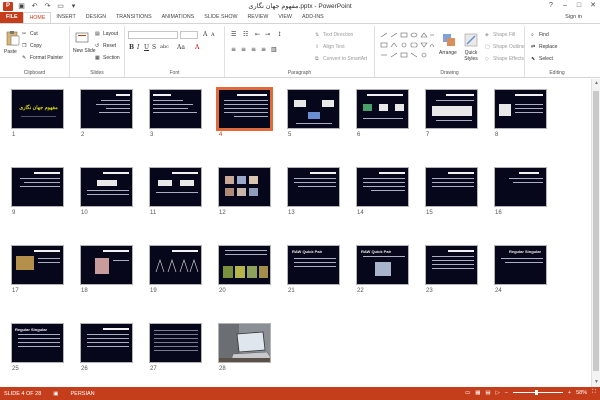 This screenshot has height=400, width=600. I want to click on reset-button: ↺ Reset, so click(105, 46).